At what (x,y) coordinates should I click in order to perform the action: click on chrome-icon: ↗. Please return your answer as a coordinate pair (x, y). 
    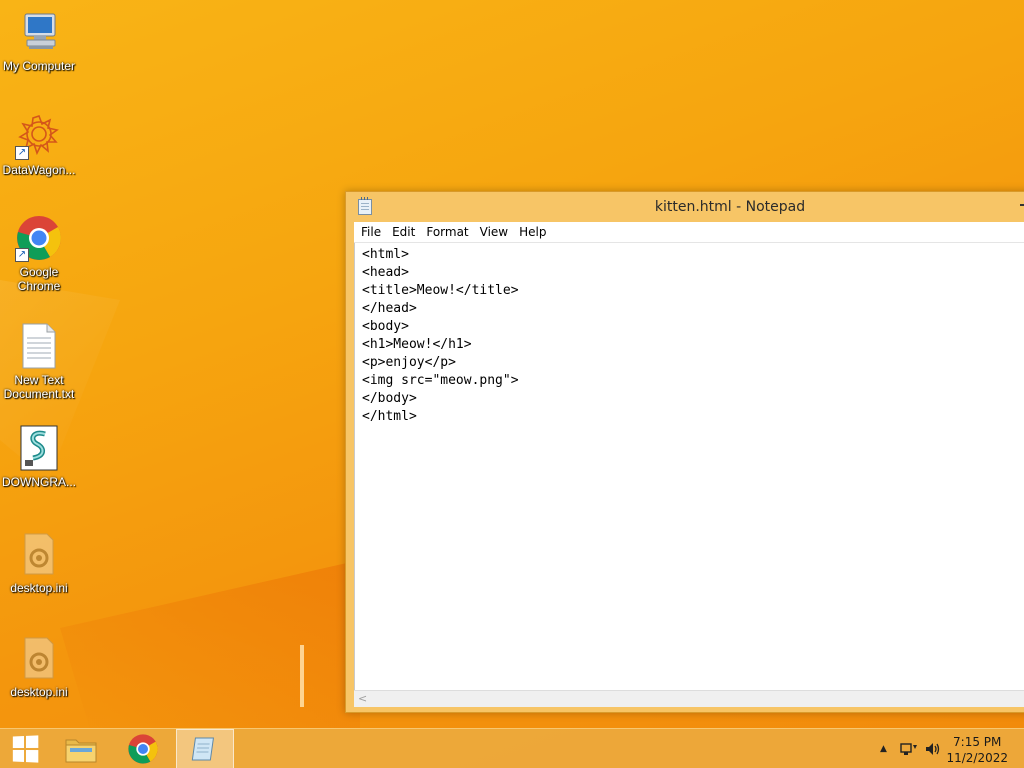
    Looking at the image, I should click on (39, 238).